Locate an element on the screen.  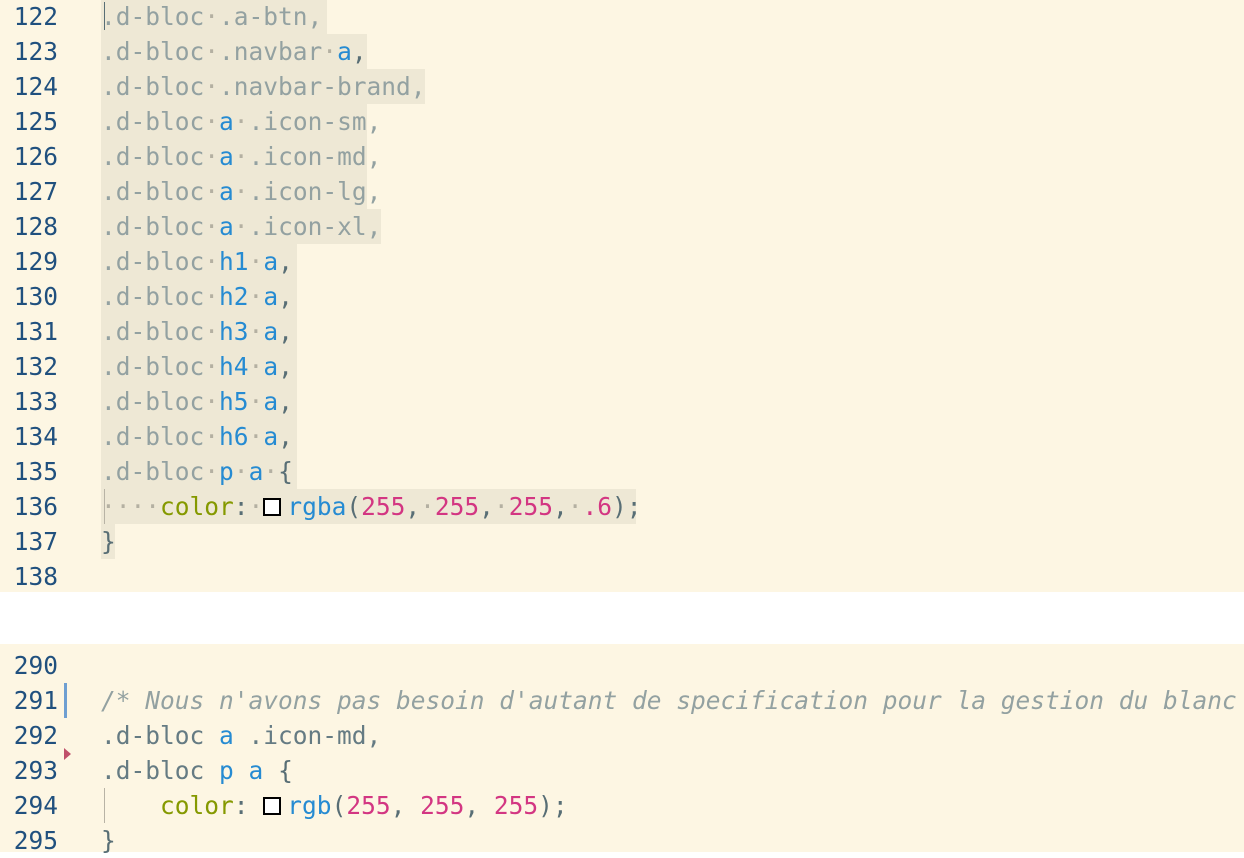
code-text: .d-bloc·p·a·{ is located at coordinates (199, 471).